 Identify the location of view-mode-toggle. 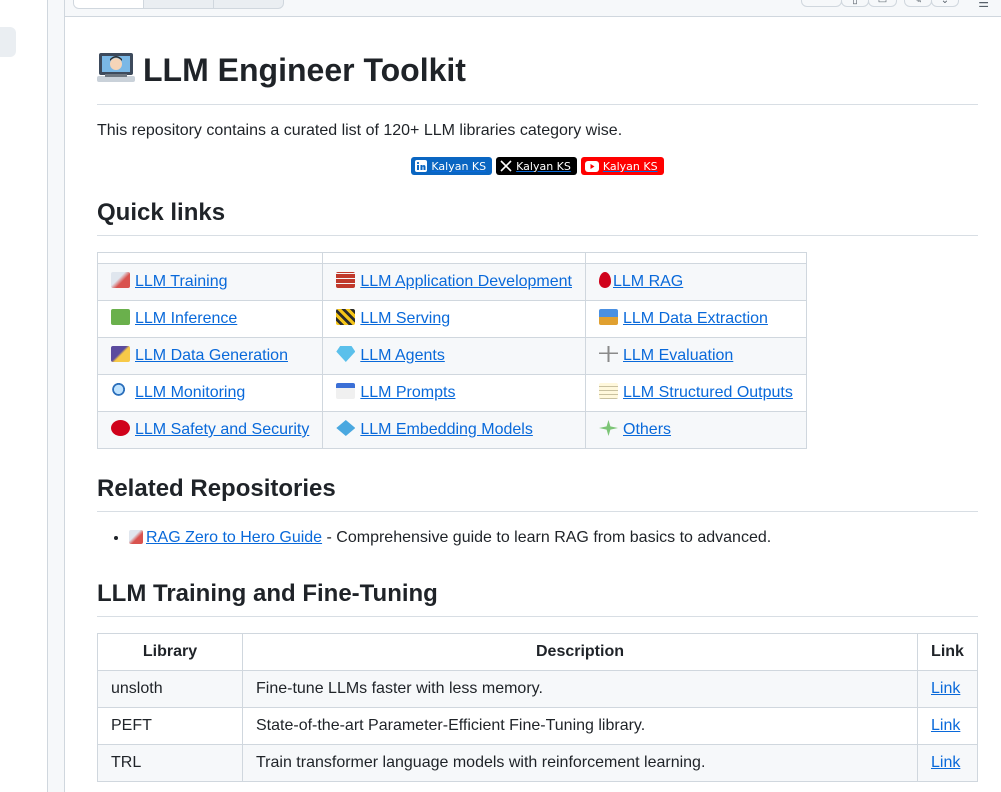
(178, 4).